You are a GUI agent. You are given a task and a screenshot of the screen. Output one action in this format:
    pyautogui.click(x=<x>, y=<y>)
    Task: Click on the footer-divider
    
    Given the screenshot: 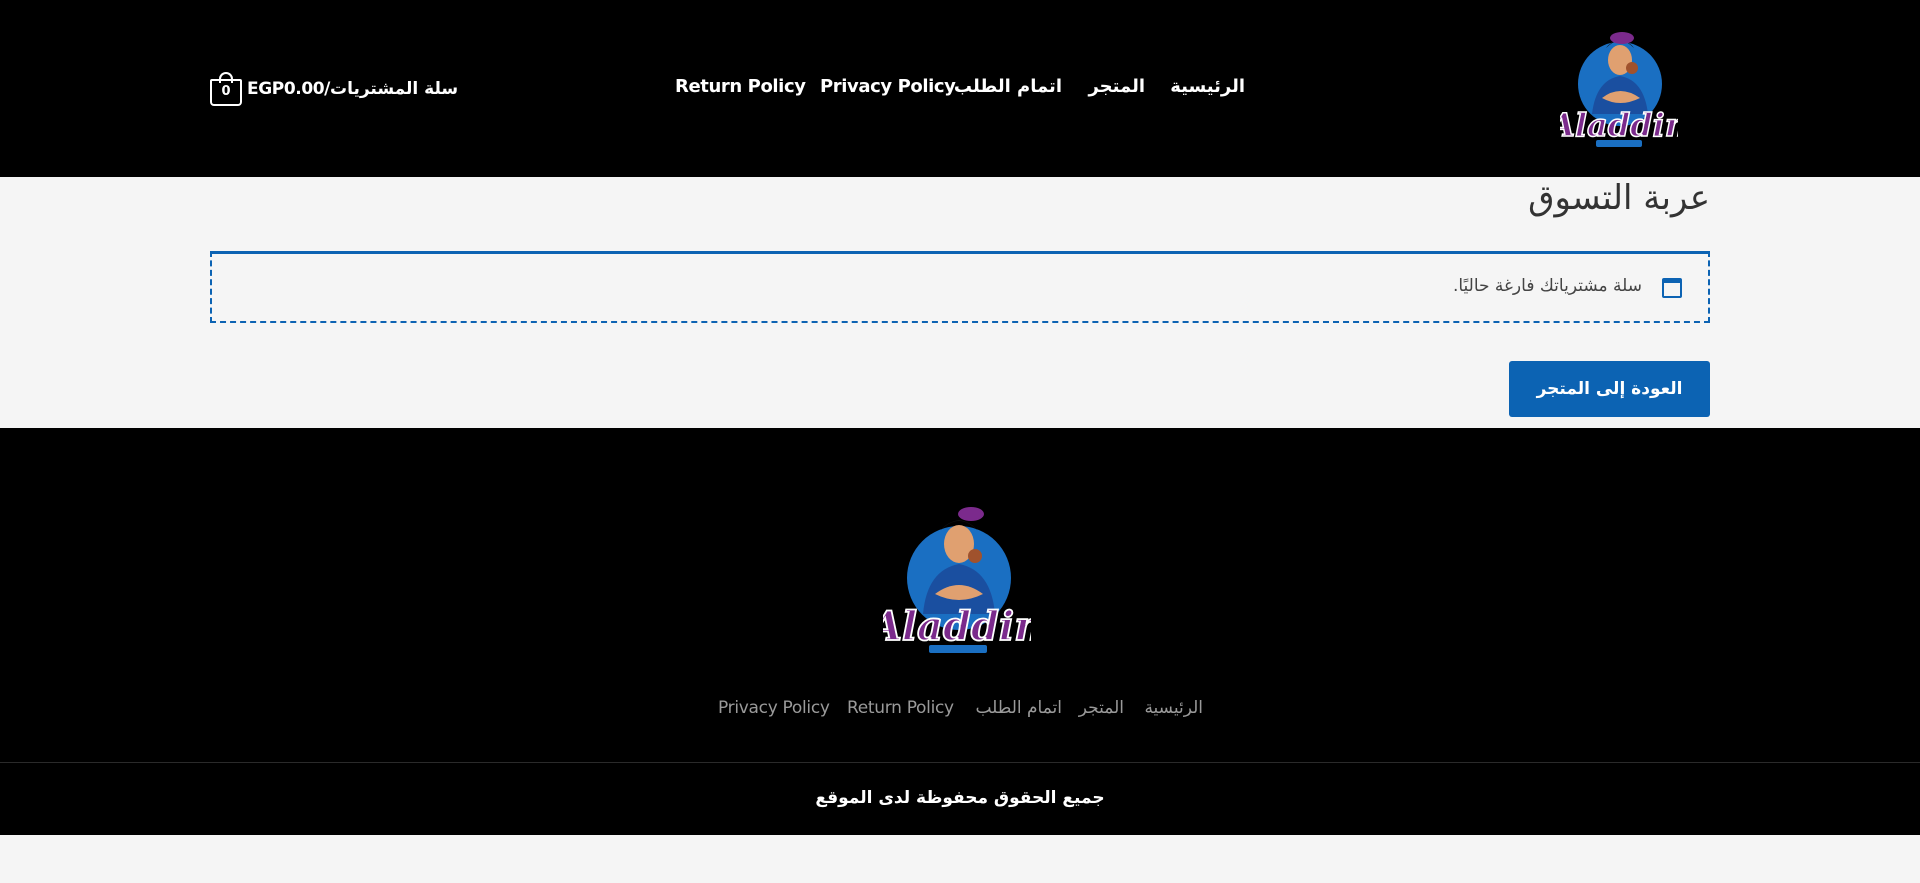 What is the action you would take?
    pyautogui.click(x=960, y=762)
    